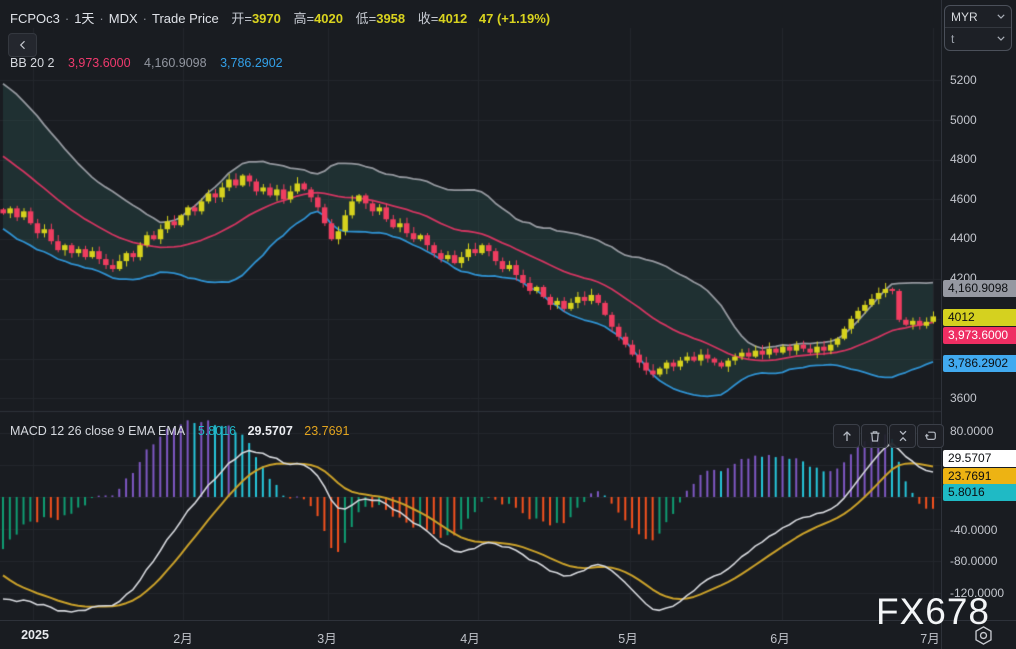 The height and width of the screenshot is (649, 1016). I want to click on macd-signal-value-label: 23.7691, so click(979, 476).